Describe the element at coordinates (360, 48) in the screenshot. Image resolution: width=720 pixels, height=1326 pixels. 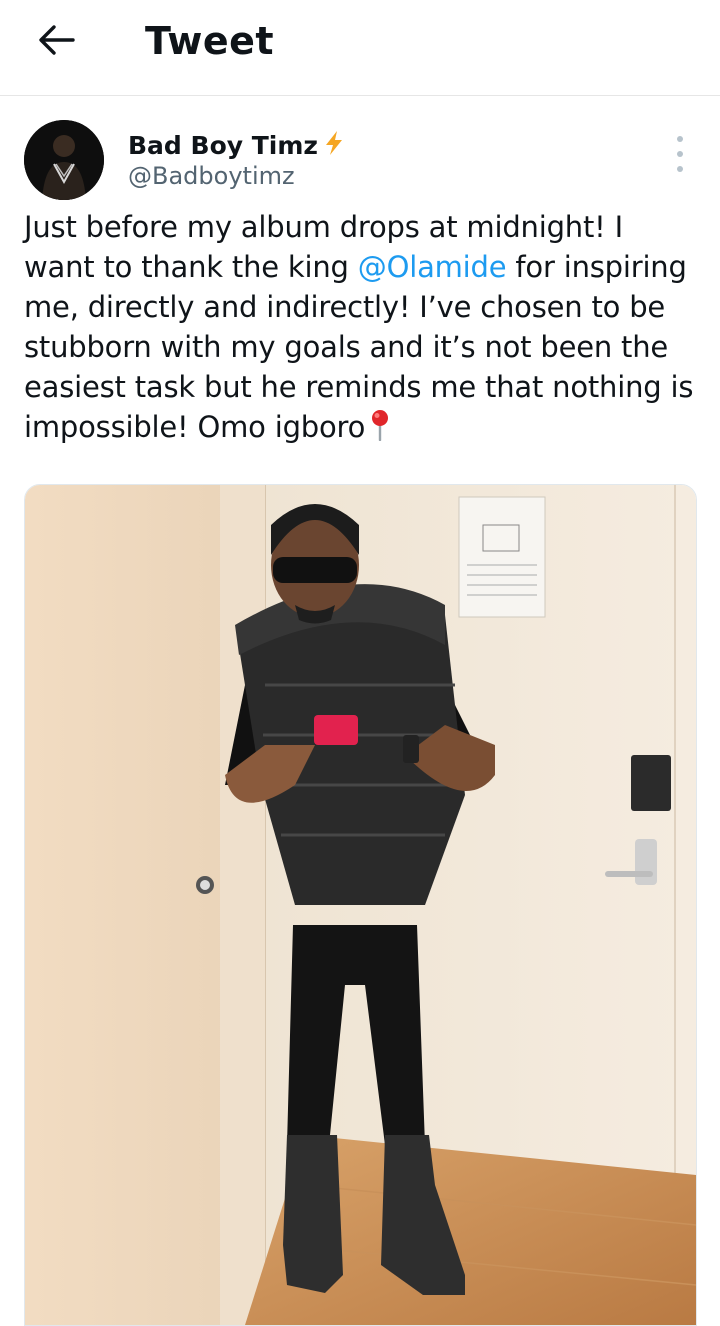
I see `top-bar: Tweet` at that location.